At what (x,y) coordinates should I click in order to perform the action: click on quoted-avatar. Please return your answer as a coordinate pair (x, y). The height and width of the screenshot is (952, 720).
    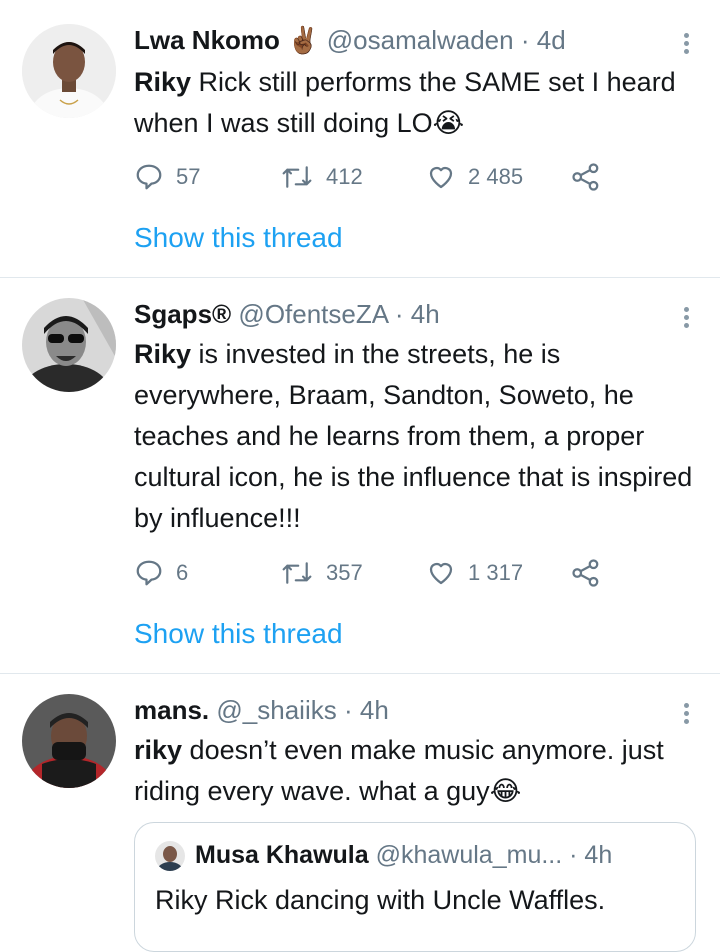
    Looking at the image, I should click on (170, 856).